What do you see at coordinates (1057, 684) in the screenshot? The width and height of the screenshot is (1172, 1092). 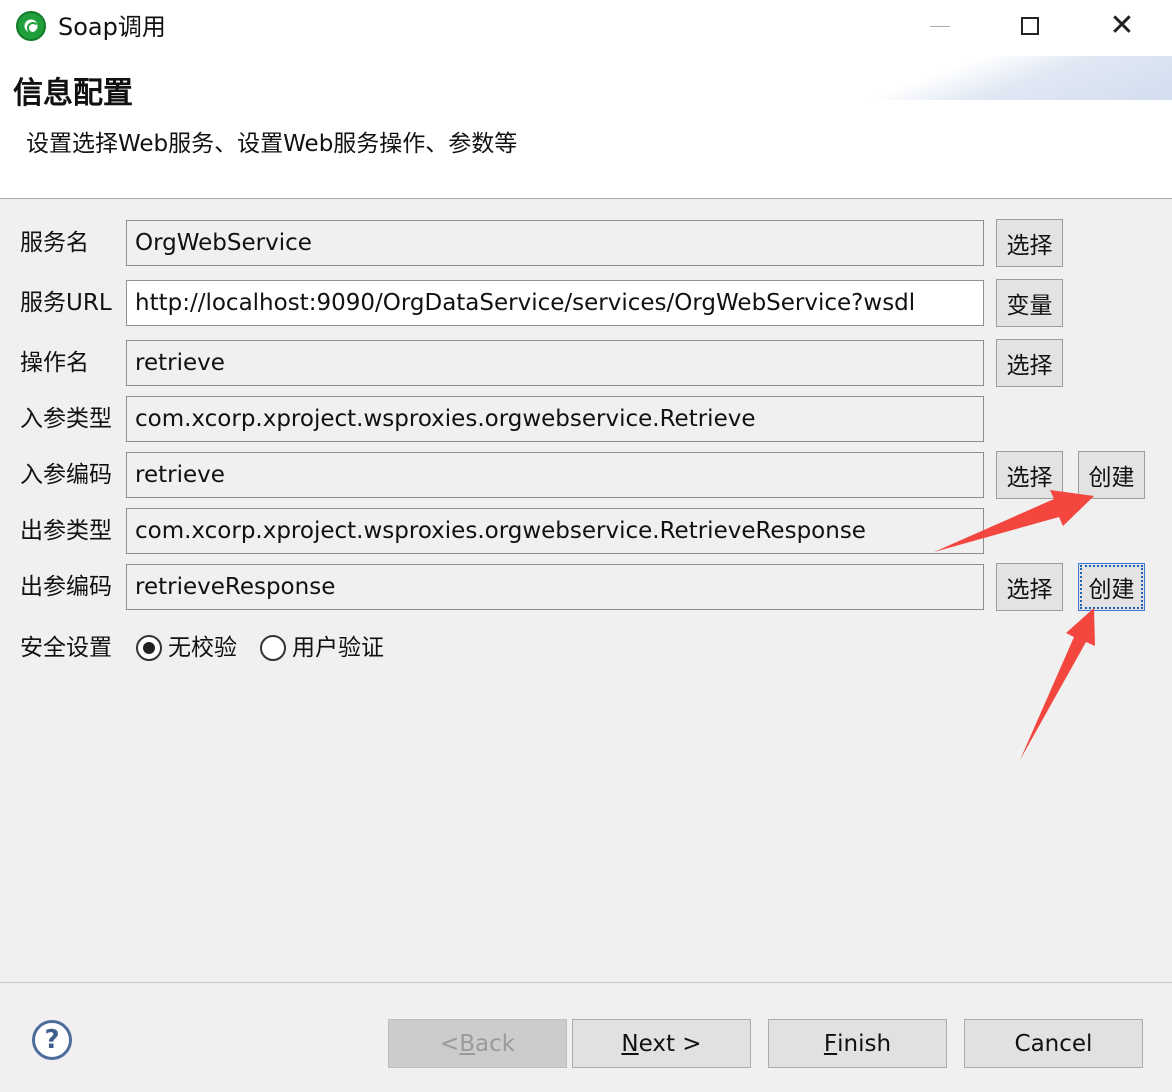 I see `arrow-to-output-create` at bounding box center [1057, 684].